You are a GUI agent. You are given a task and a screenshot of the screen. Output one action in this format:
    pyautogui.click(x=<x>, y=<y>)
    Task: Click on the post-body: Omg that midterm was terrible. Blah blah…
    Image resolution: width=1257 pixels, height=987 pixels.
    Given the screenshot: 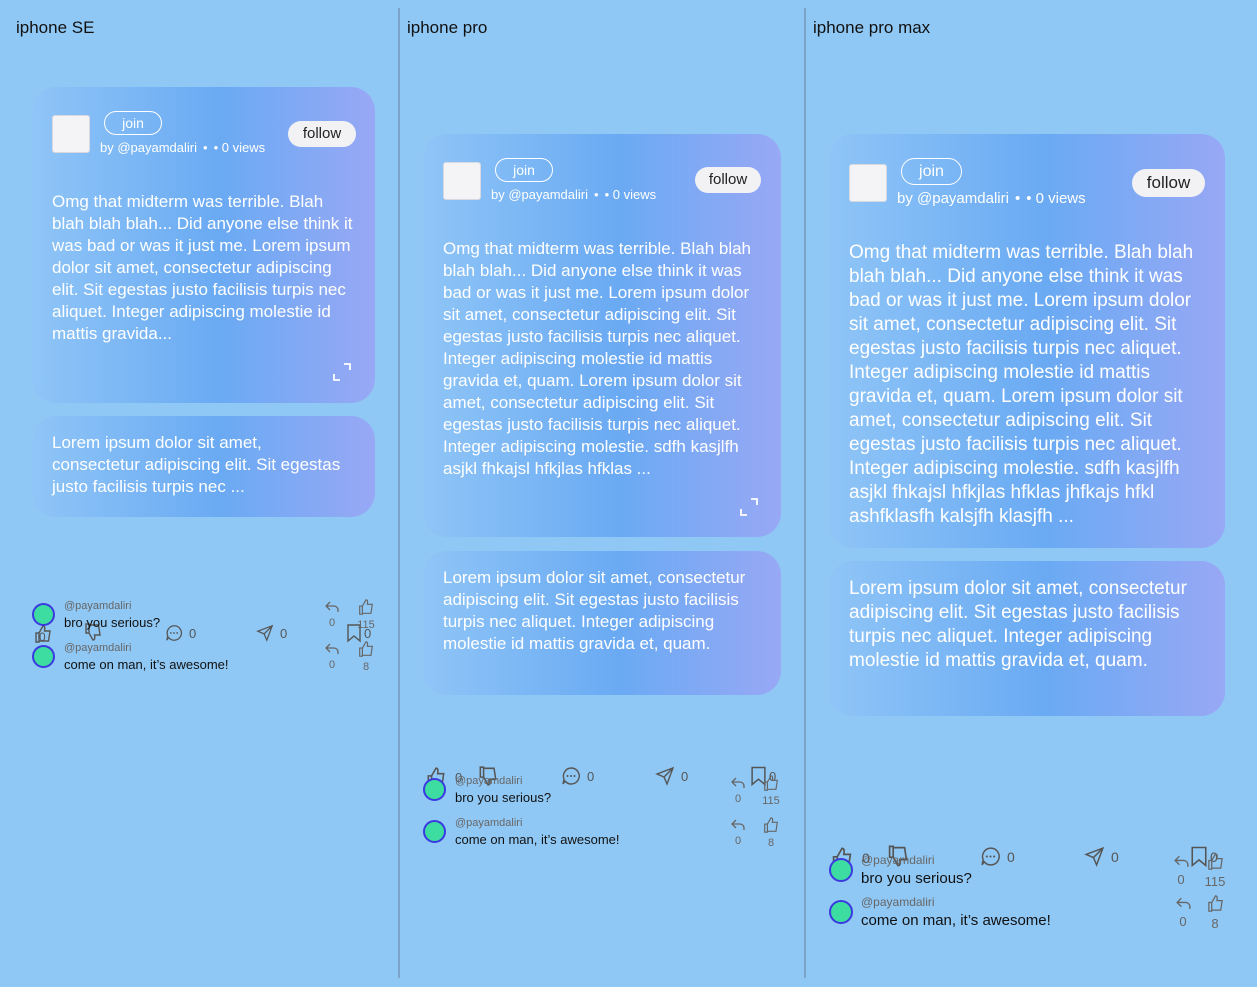 What is the action you would take?
    pyautogui.click(x=202, y=267)
    